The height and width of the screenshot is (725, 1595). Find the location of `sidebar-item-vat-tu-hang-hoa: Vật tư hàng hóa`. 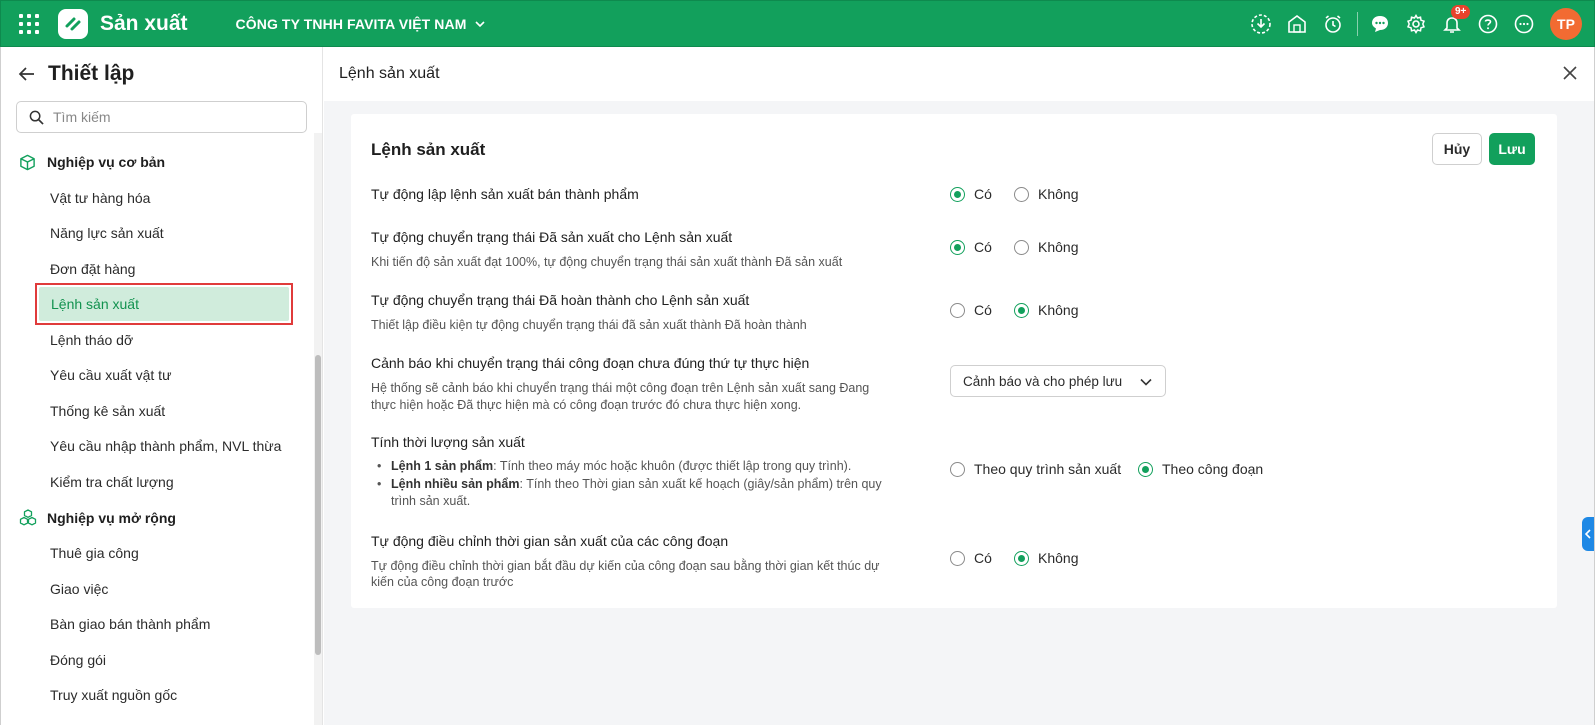

sidebar-item-vat-tu-hang-hoa: Vật tư hàng hóa is located at coordinates (158, 198).